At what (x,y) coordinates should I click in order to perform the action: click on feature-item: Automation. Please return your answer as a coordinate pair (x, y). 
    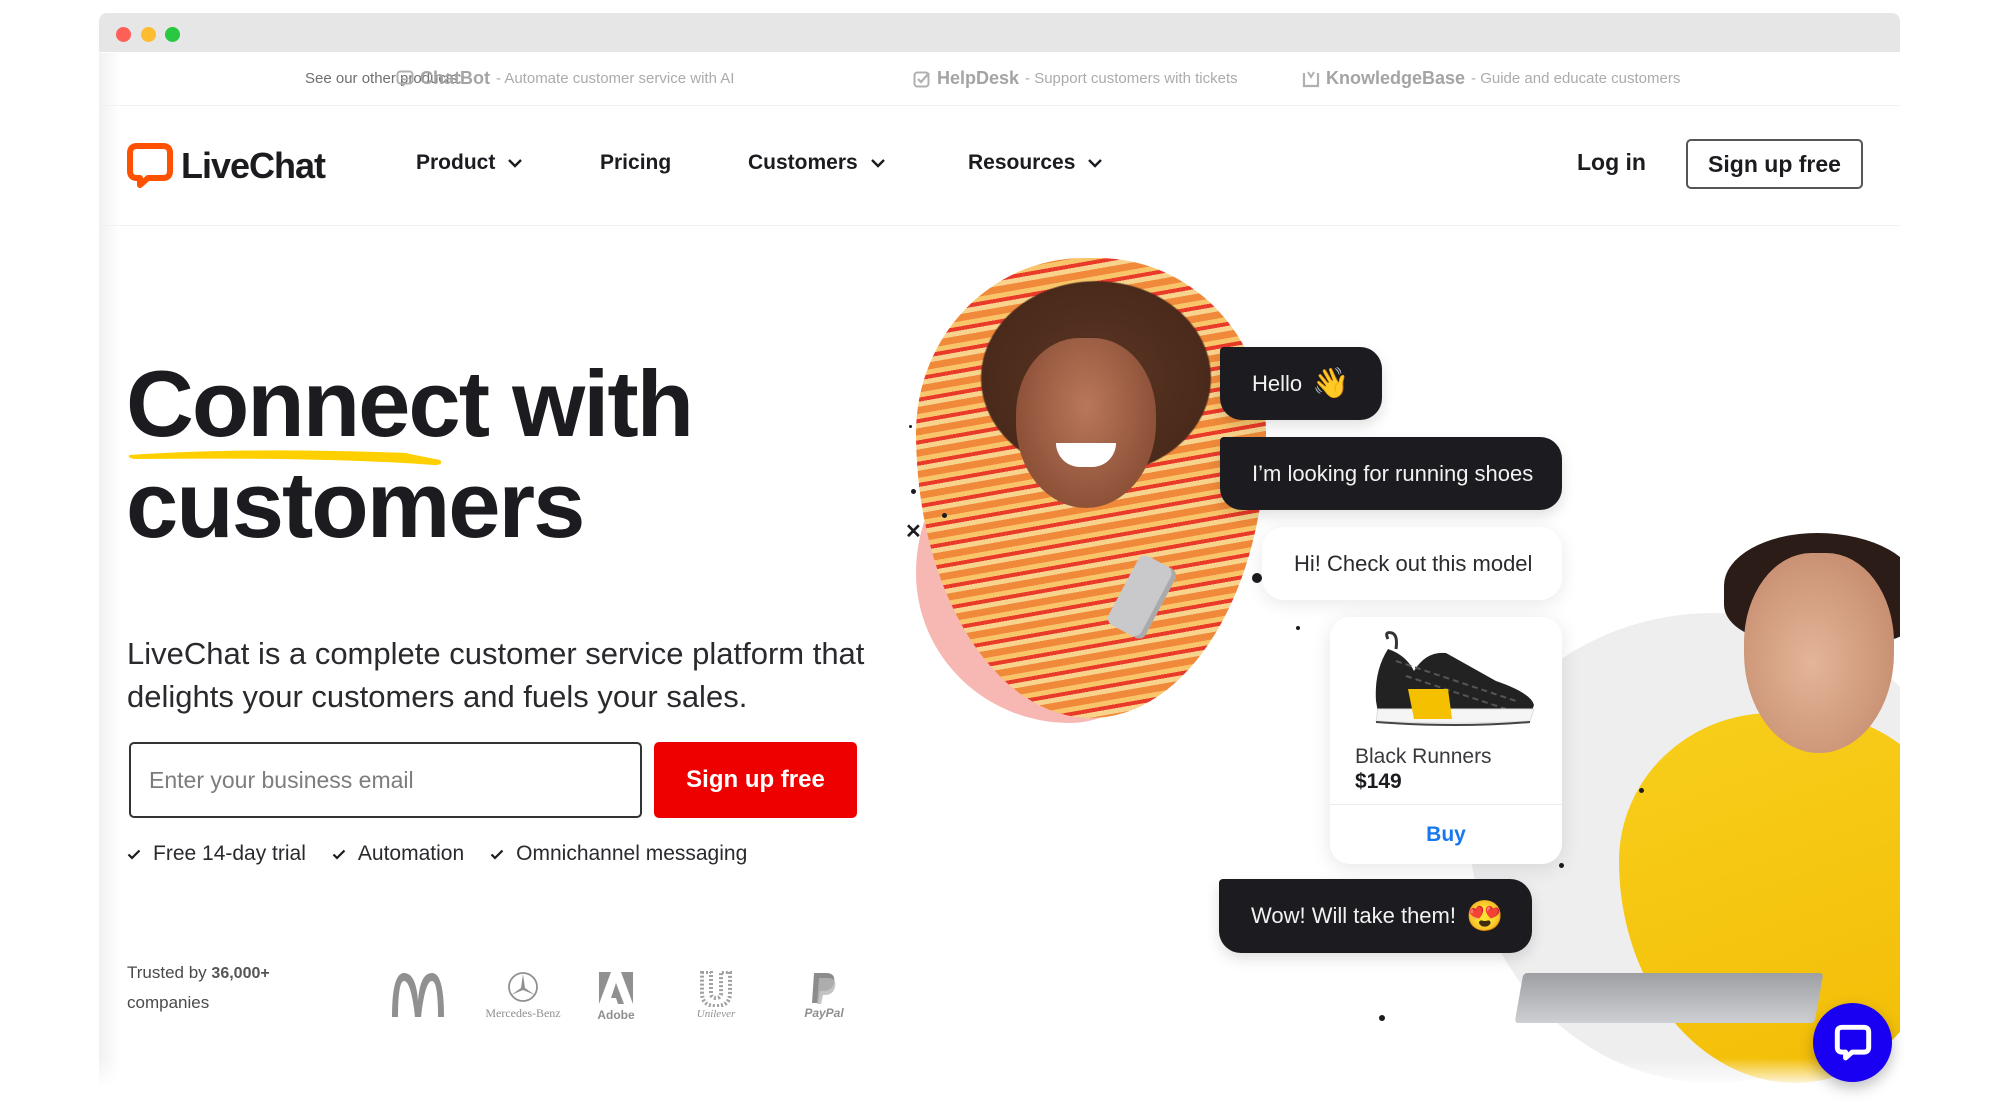
    Looking at the image, I should click on (398, 854).